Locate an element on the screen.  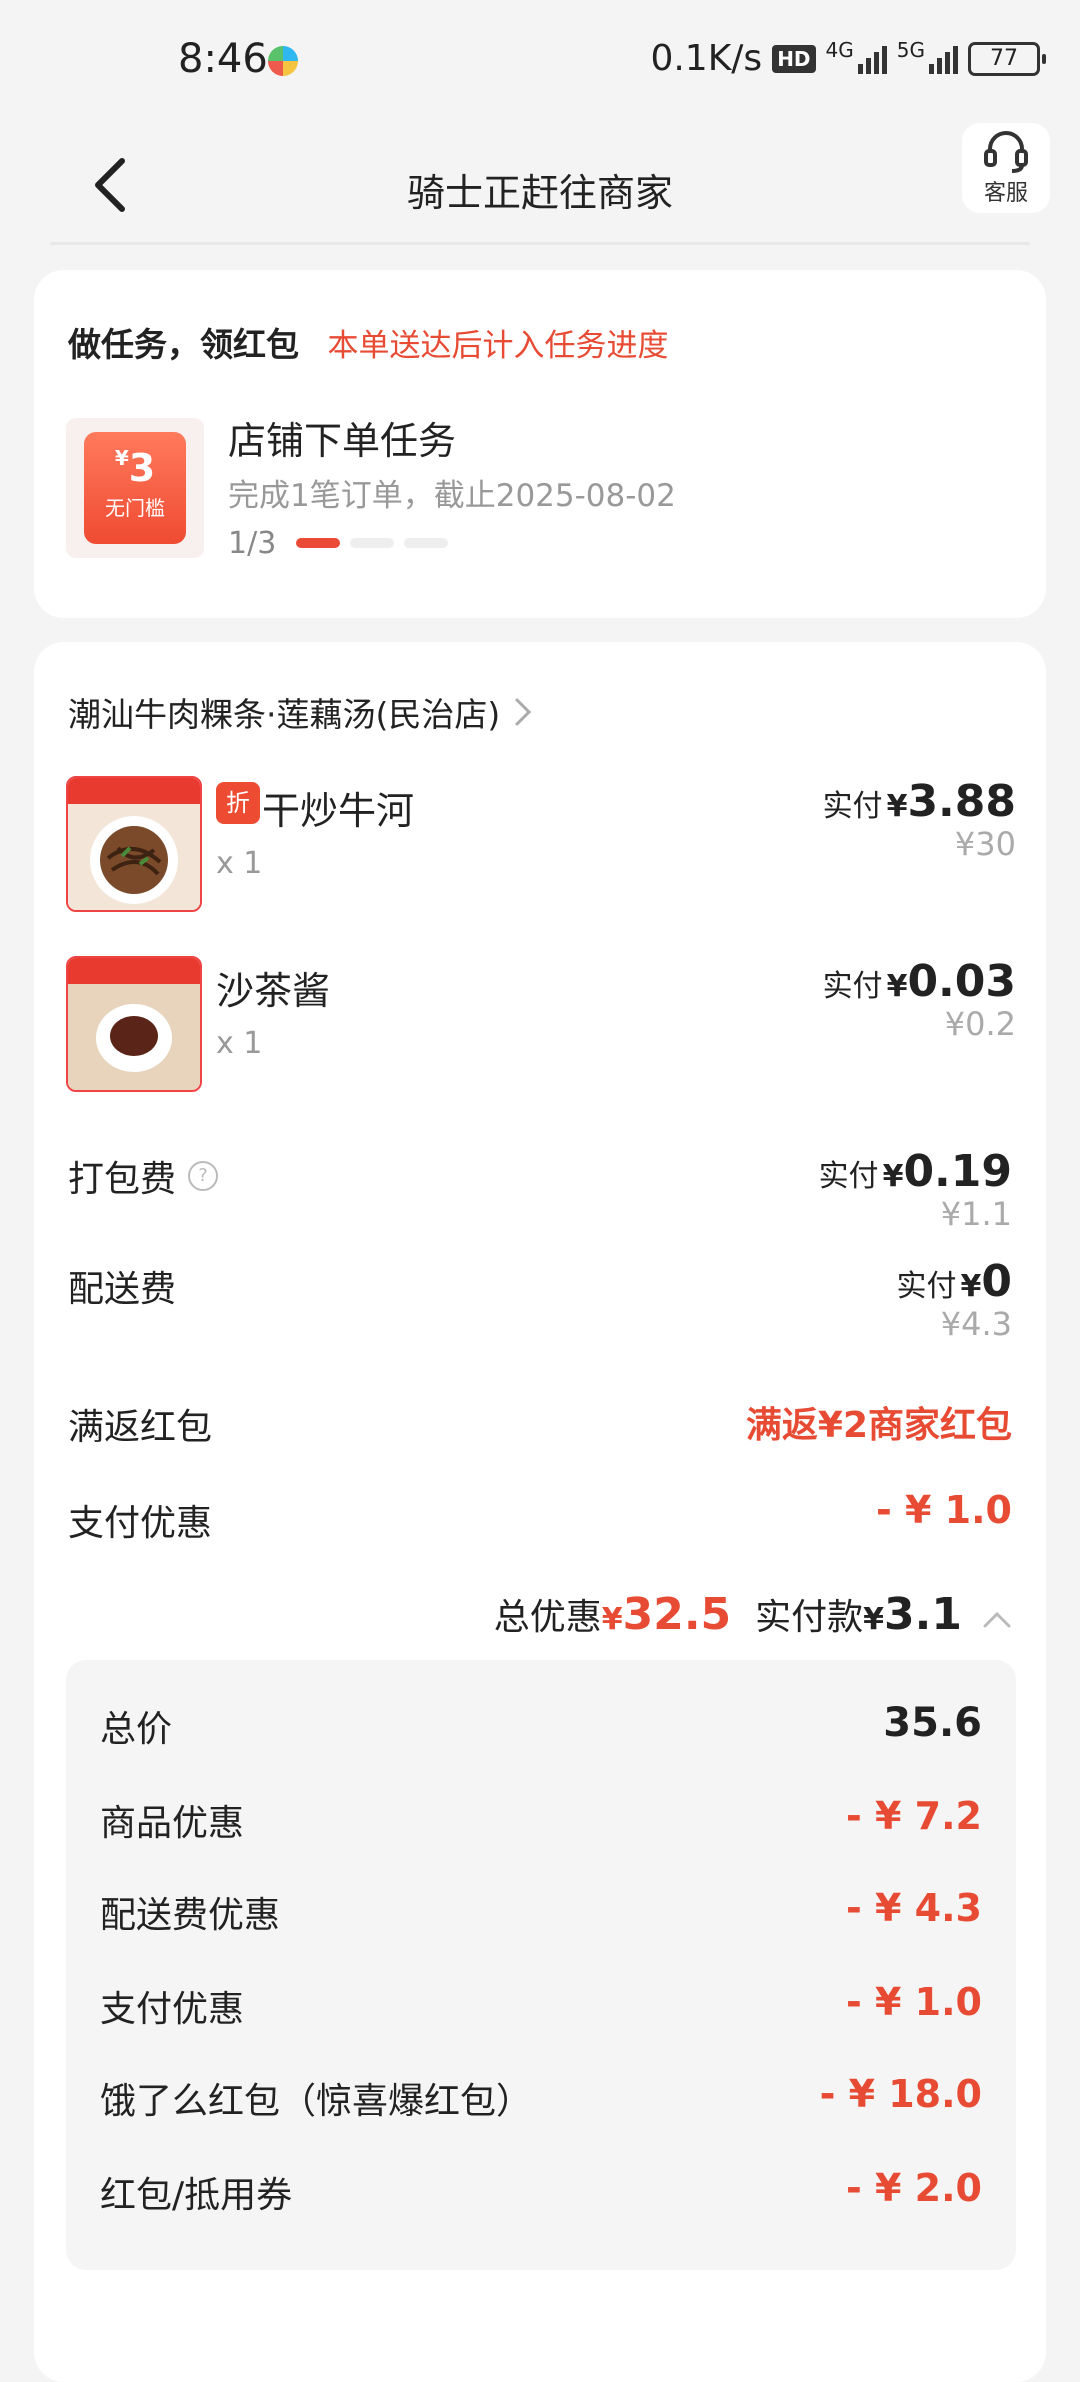
breakdown-row: 饿了么红包（惊喜爆红包） - ¥ 18.0 is located at coordinates (541, 2102).